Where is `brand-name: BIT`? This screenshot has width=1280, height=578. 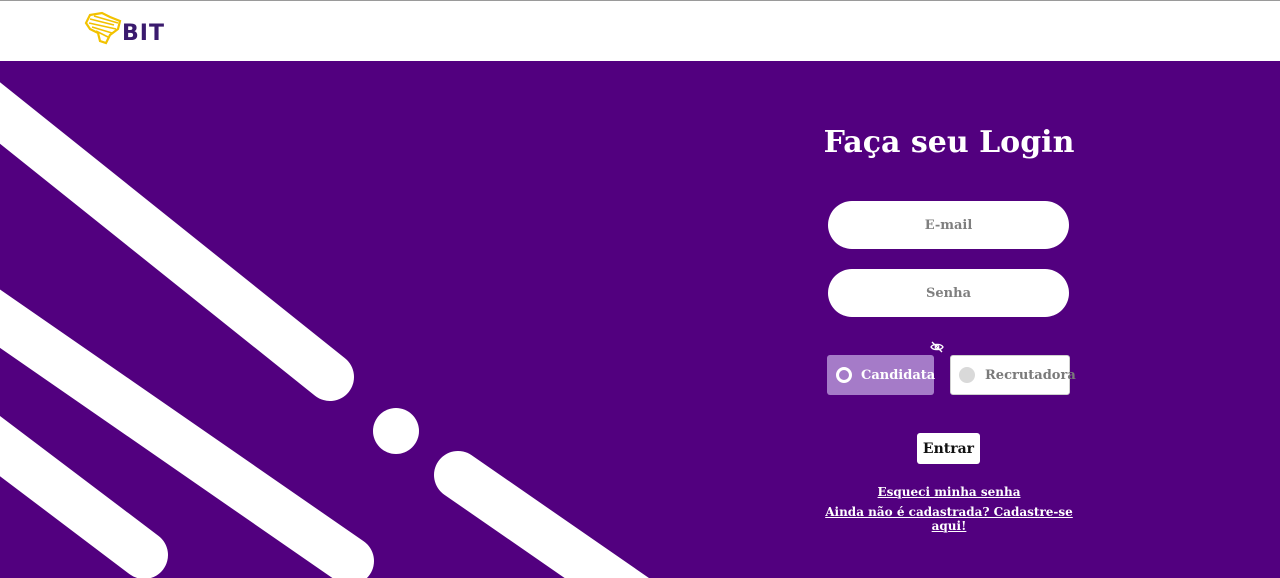 brand-name: BIT is located at coordinates (143, 33).